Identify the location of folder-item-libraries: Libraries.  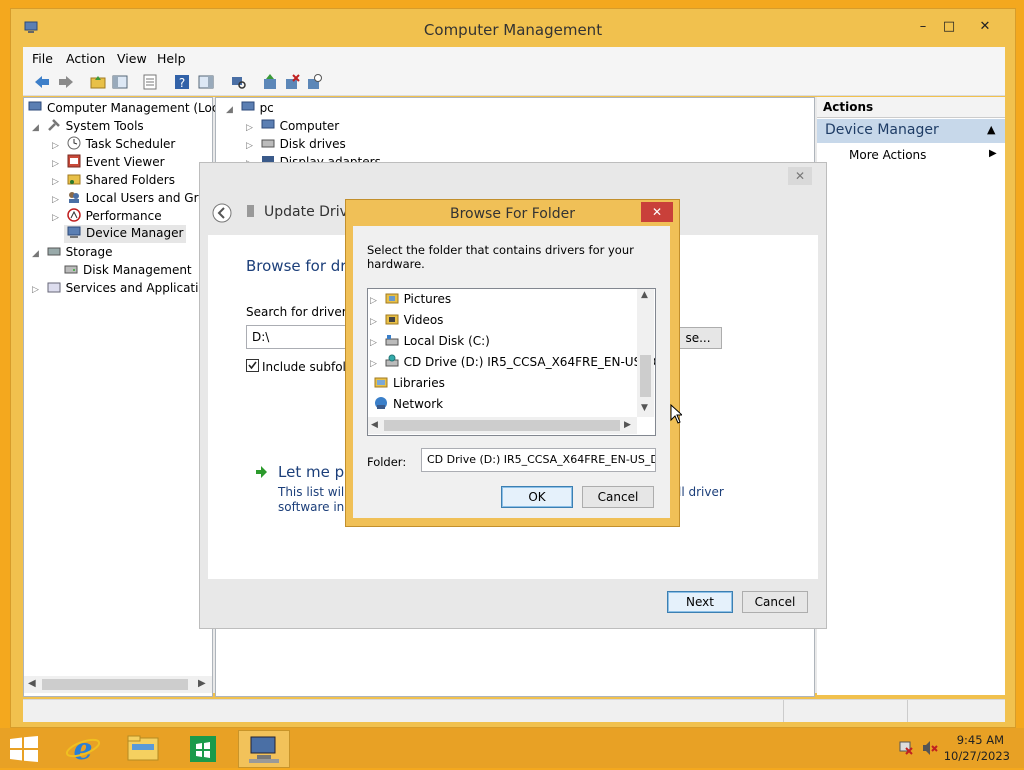
(409, 383).